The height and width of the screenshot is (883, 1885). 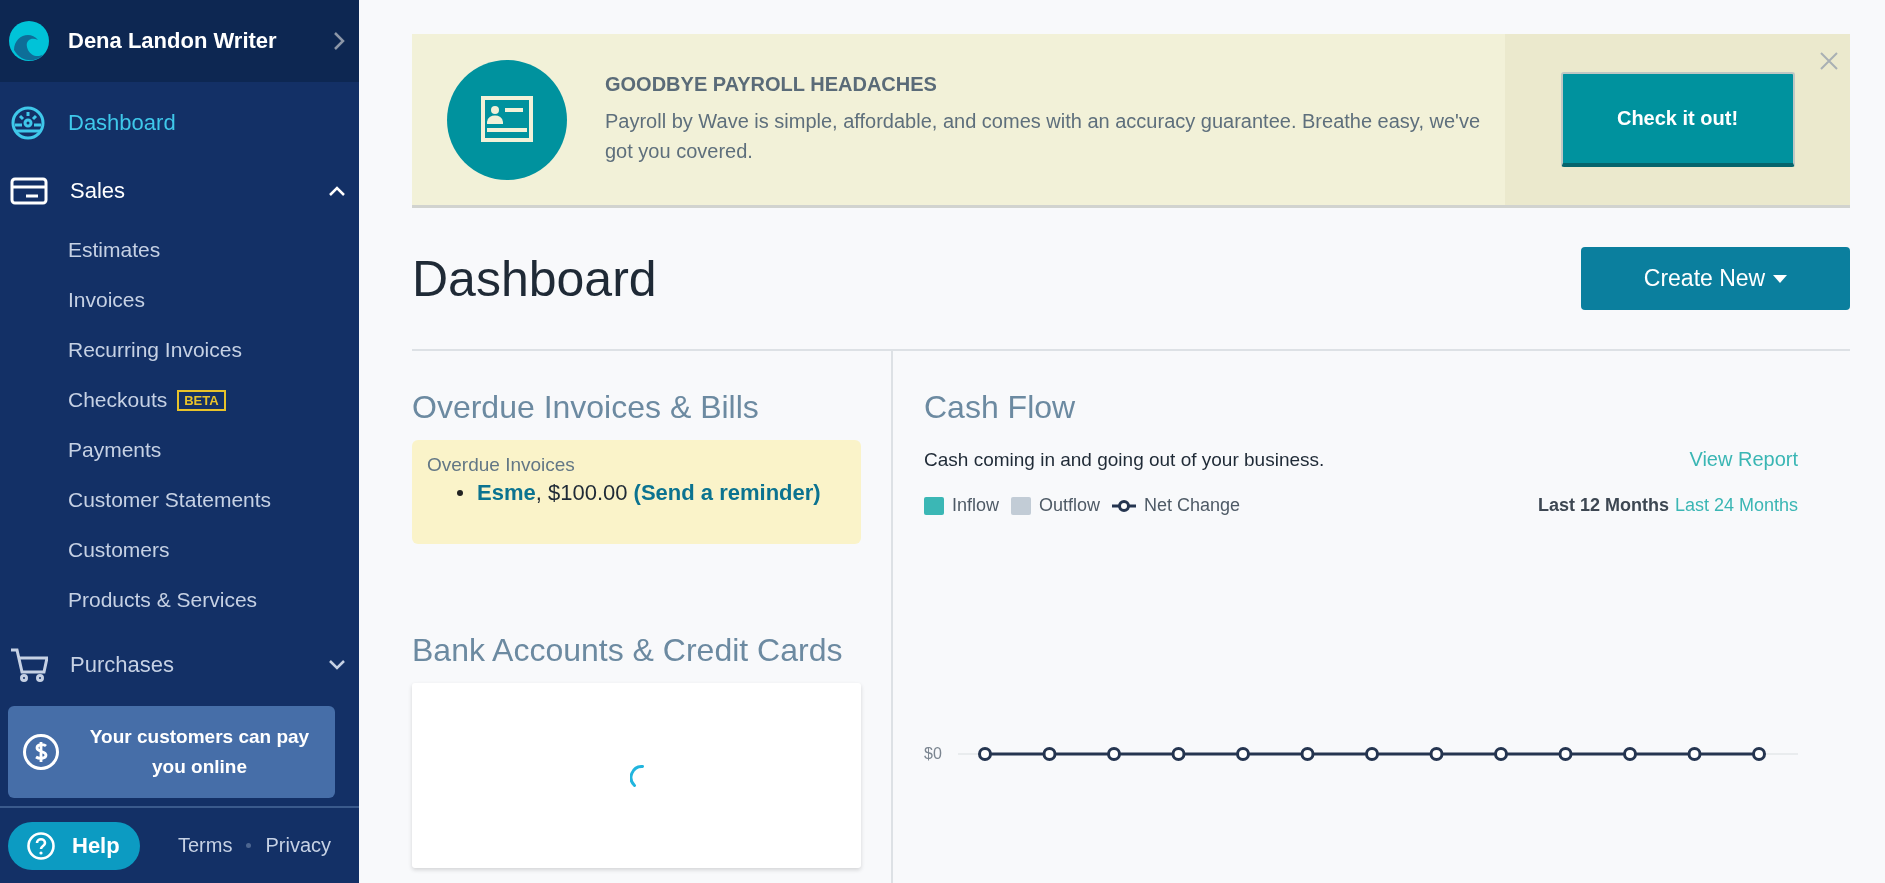 I want to click on dashboard-icon, so click(x=28, y=123).